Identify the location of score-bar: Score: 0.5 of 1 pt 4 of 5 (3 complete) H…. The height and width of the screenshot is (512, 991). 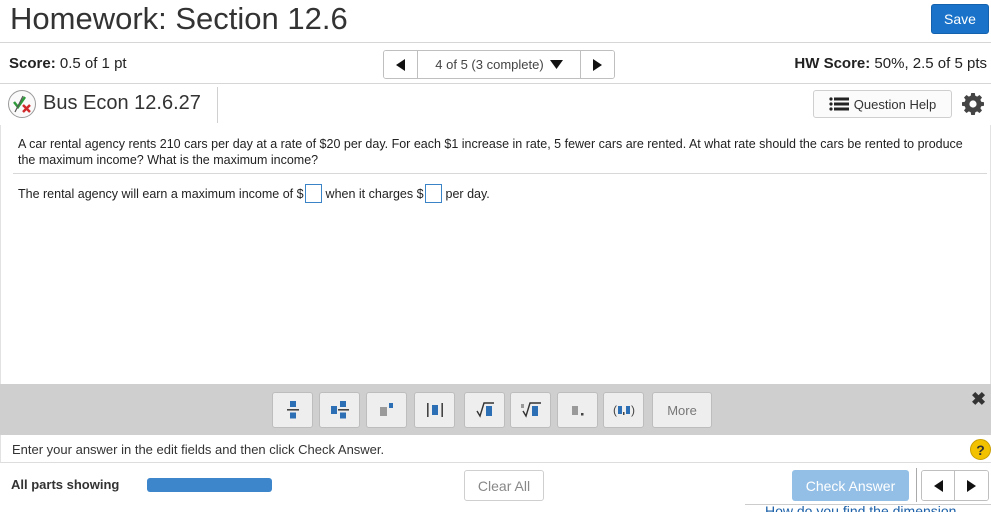
(495, 63).